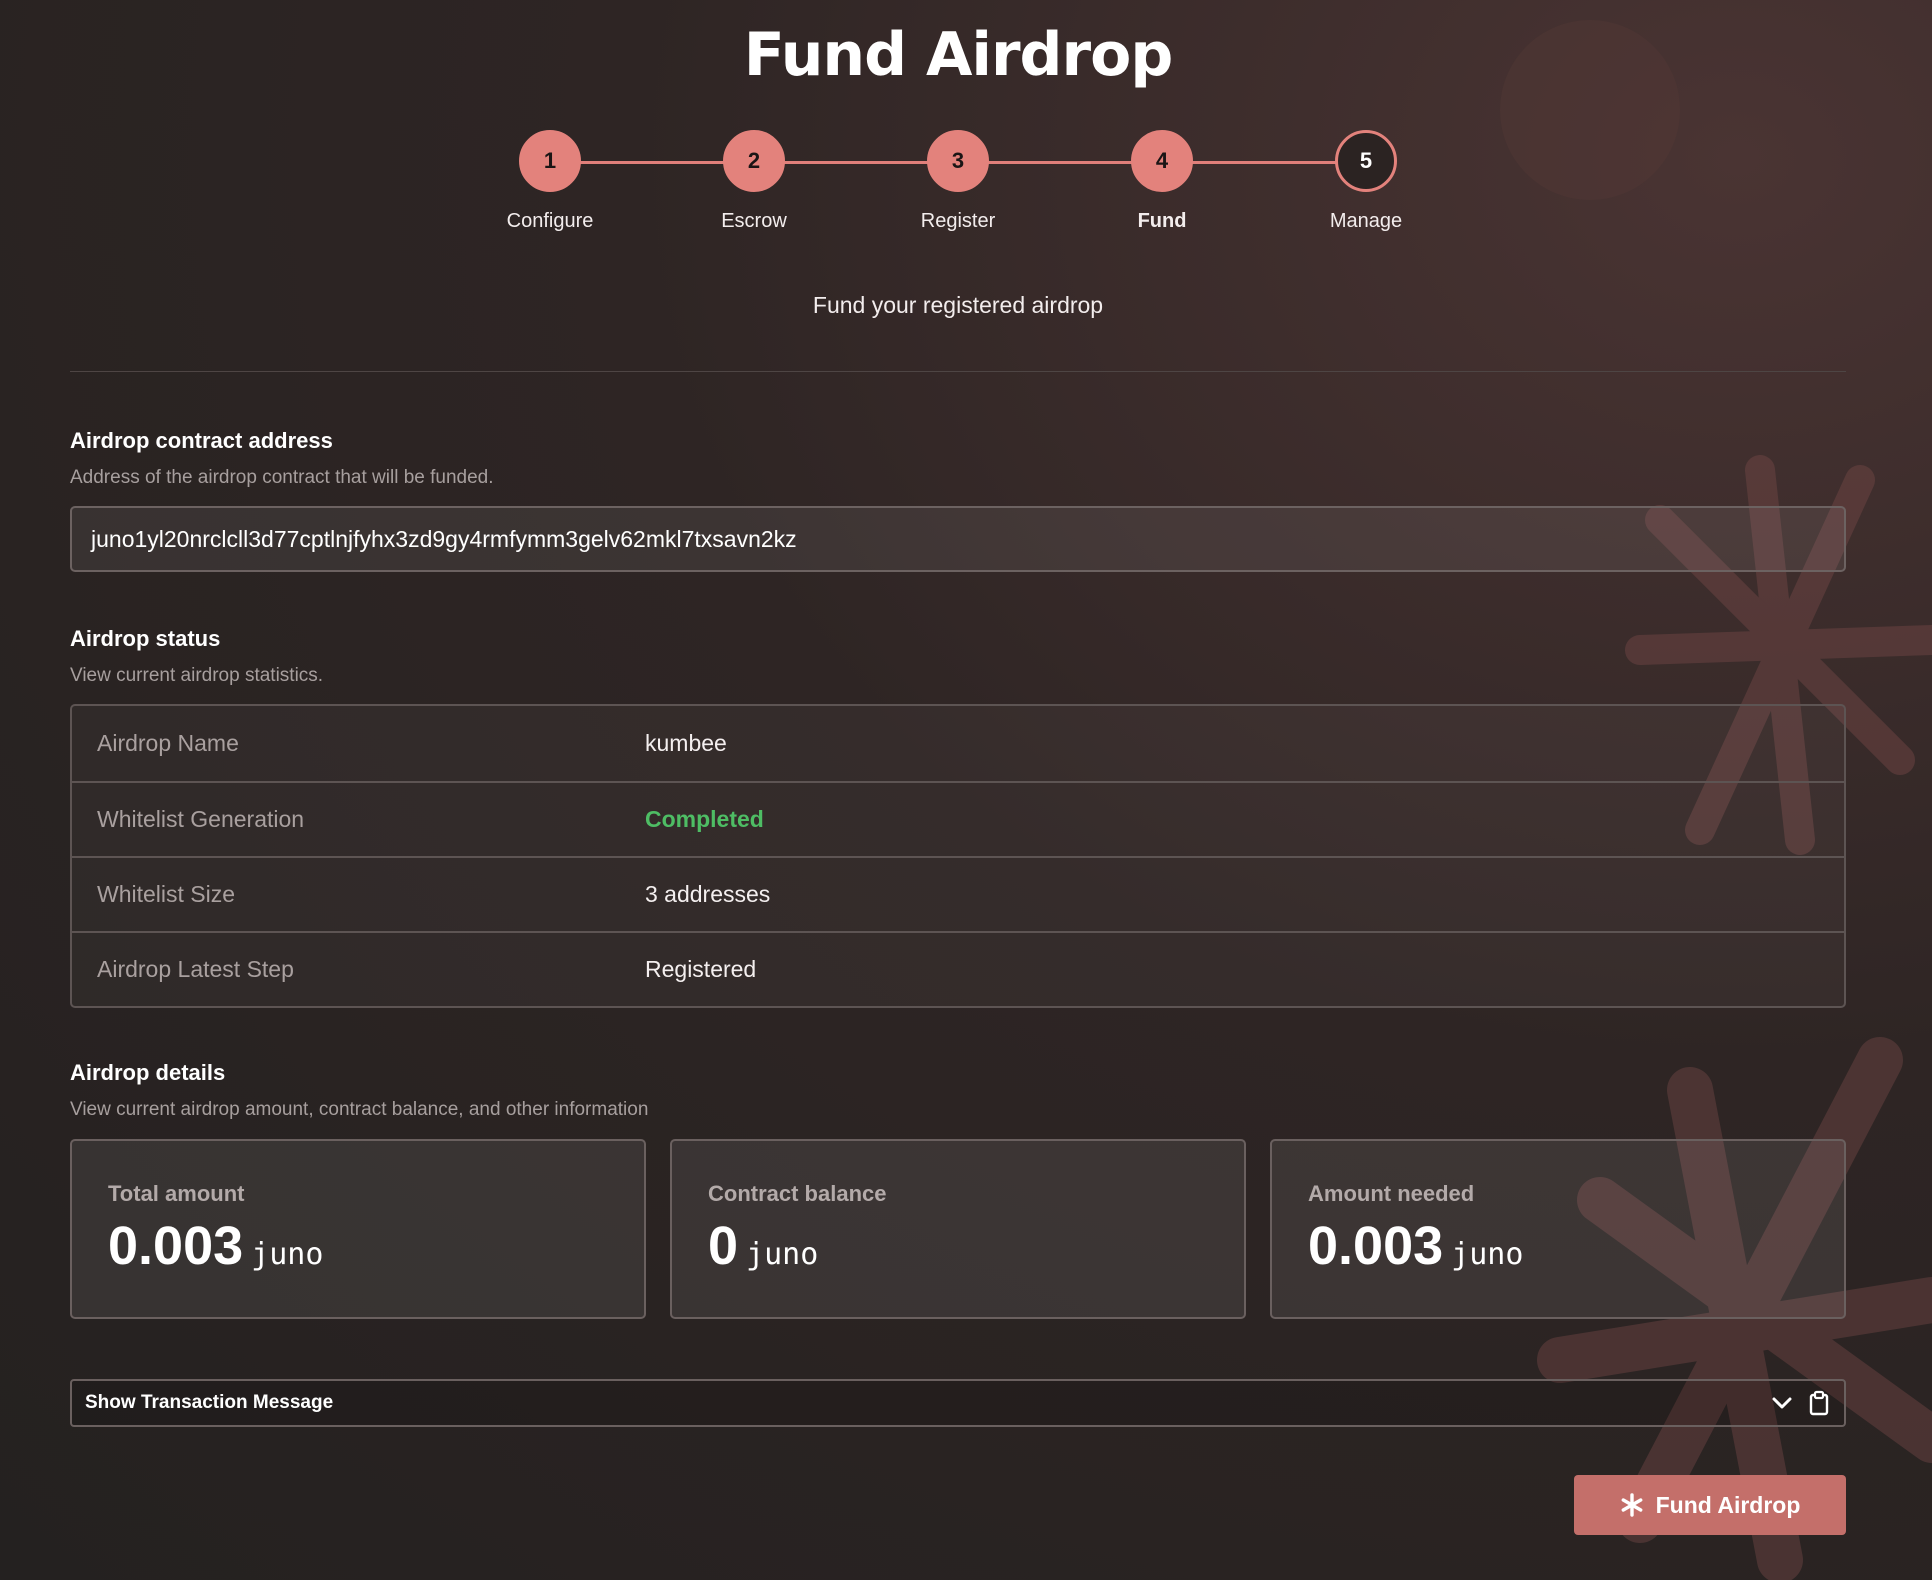  Describe the element at coordinates (704, 819) in the screenshot. I see `status-badge: Completed` at that location.